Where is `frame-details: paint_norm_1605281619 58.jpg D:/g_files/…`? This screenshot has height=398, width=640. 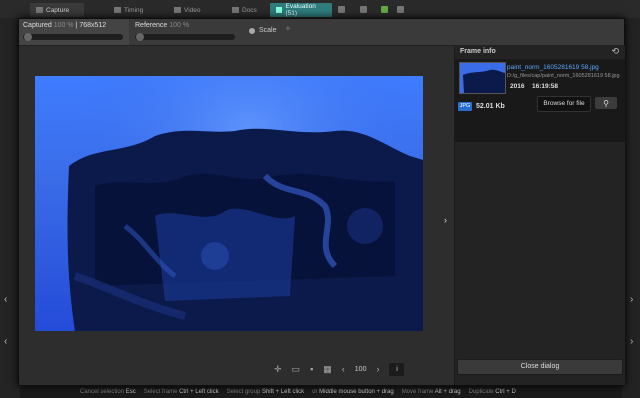 frame-details: paint_norm_1605281619 58.jpg D:/g_files/… is located at coordinates (540, 100).